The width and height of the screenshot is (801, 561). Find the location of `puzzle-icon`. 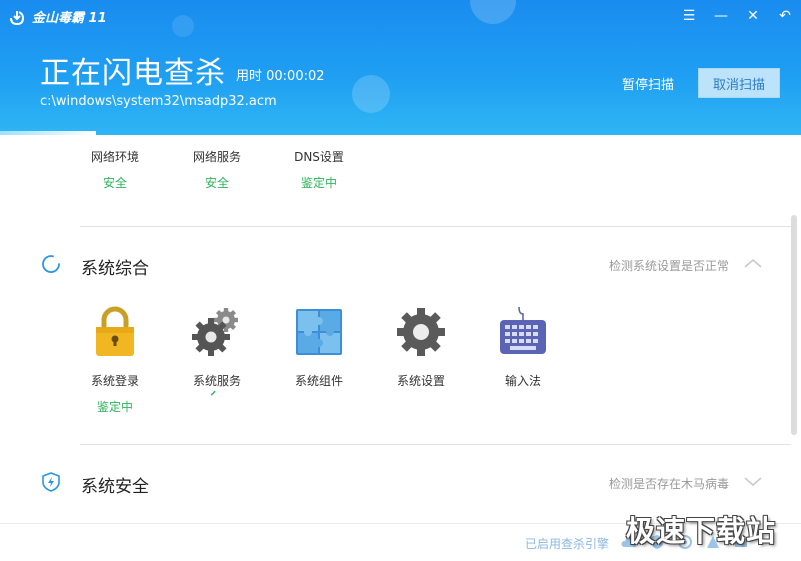

puzzle-icon is located at coordinates (319, 332).